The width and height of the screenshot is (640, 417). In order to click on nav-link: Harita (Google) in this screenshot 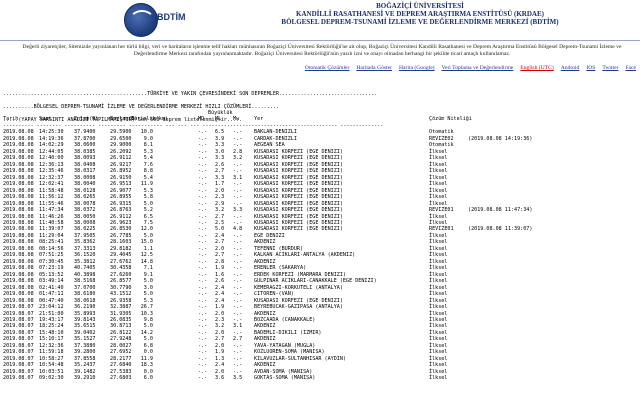, I will do `click(417, 68)`.